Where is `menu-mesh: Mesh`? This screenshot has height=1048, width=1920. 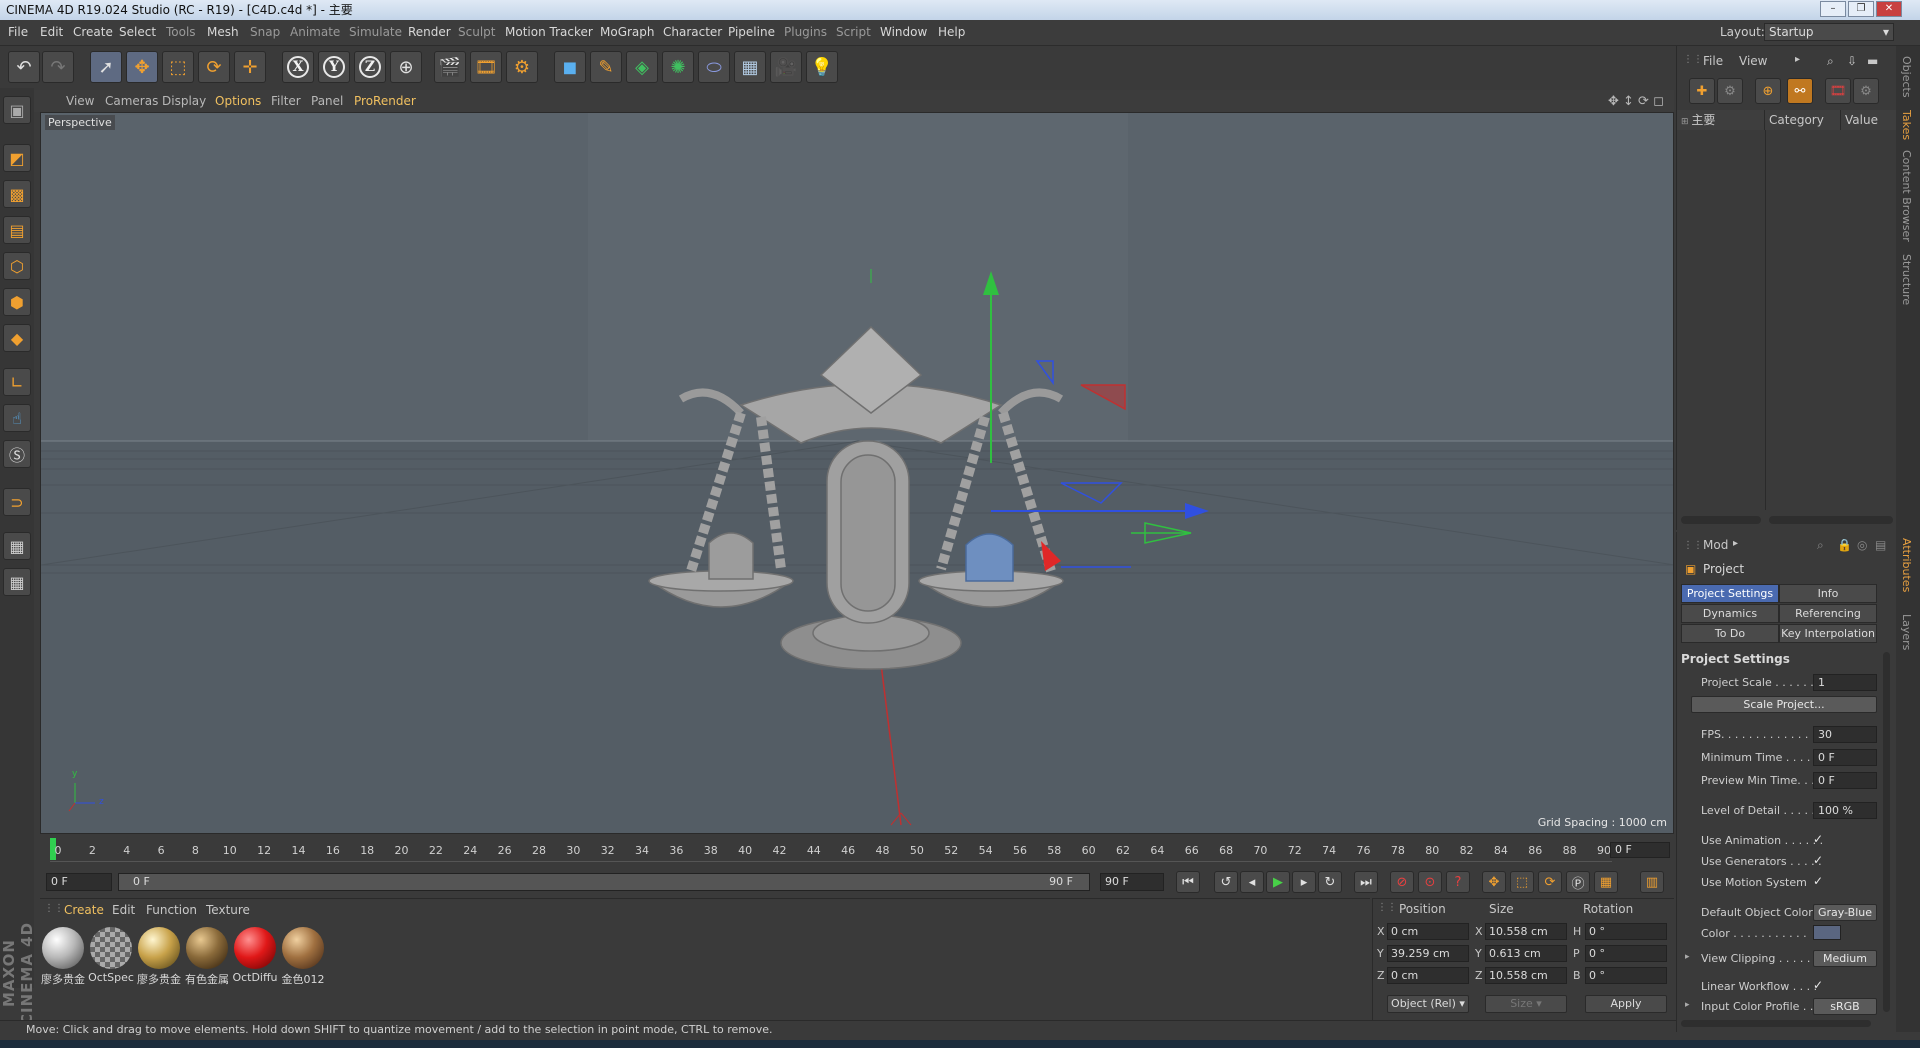 menu-mesh: Mesh is located at coordinates (223, 32).